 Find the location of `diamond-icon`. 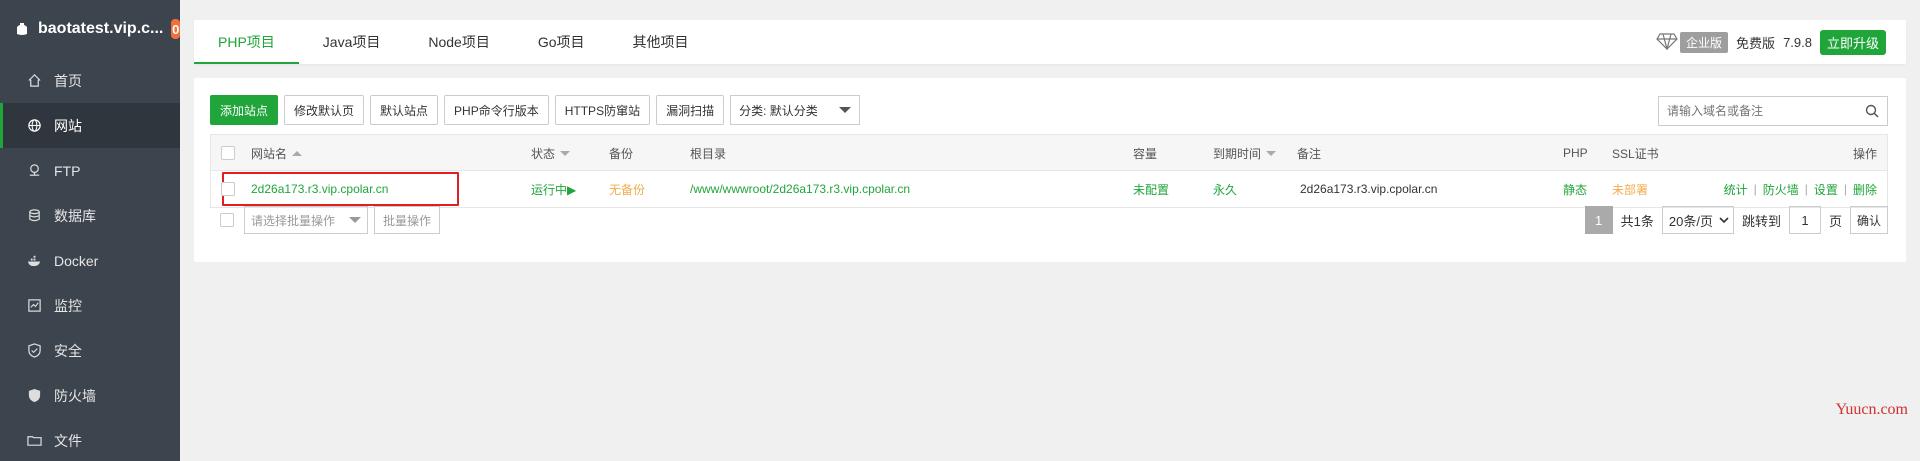

diamond-icon is located at coordinates (1667, 42).